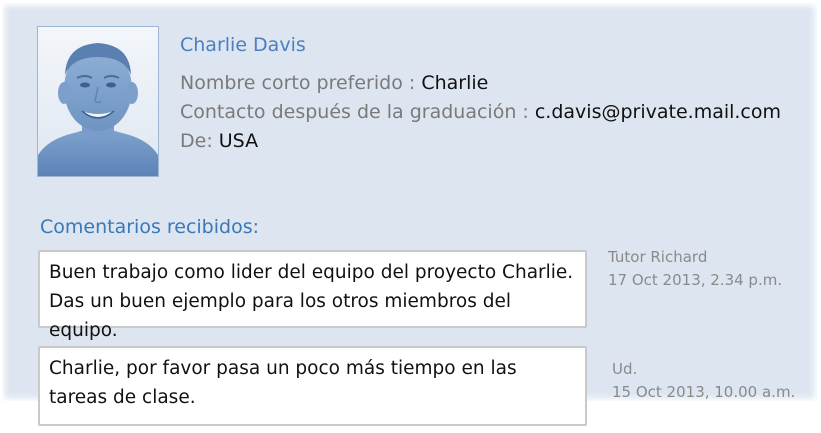  I want to click on from-row: De: USA, so click(219, 141).